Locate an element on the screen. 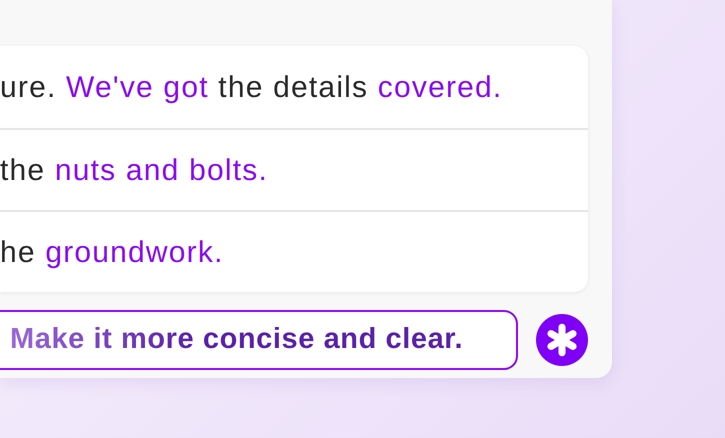 The image size is (725, 438). asterisk-button is located at coordinates (562, 340).